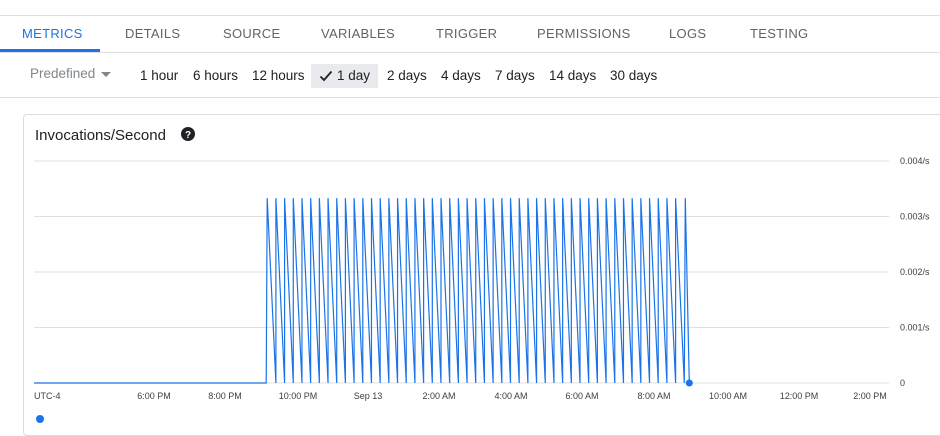 The width and height of the screenshot is (940, 436). What do you see at coordinates (326, 76) in the screenshot?
I see `check-icon` at bounding box center [326, 76].